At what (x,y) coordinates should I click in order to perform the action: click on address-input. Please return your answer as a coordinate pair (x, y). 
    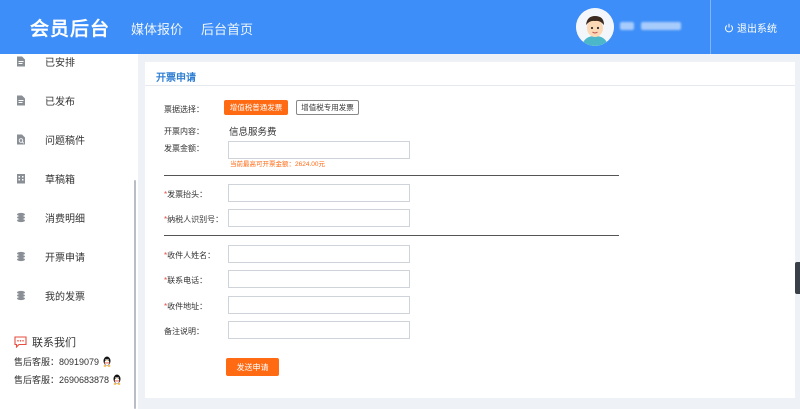
    Looking at the image, I should click on (319, 305).